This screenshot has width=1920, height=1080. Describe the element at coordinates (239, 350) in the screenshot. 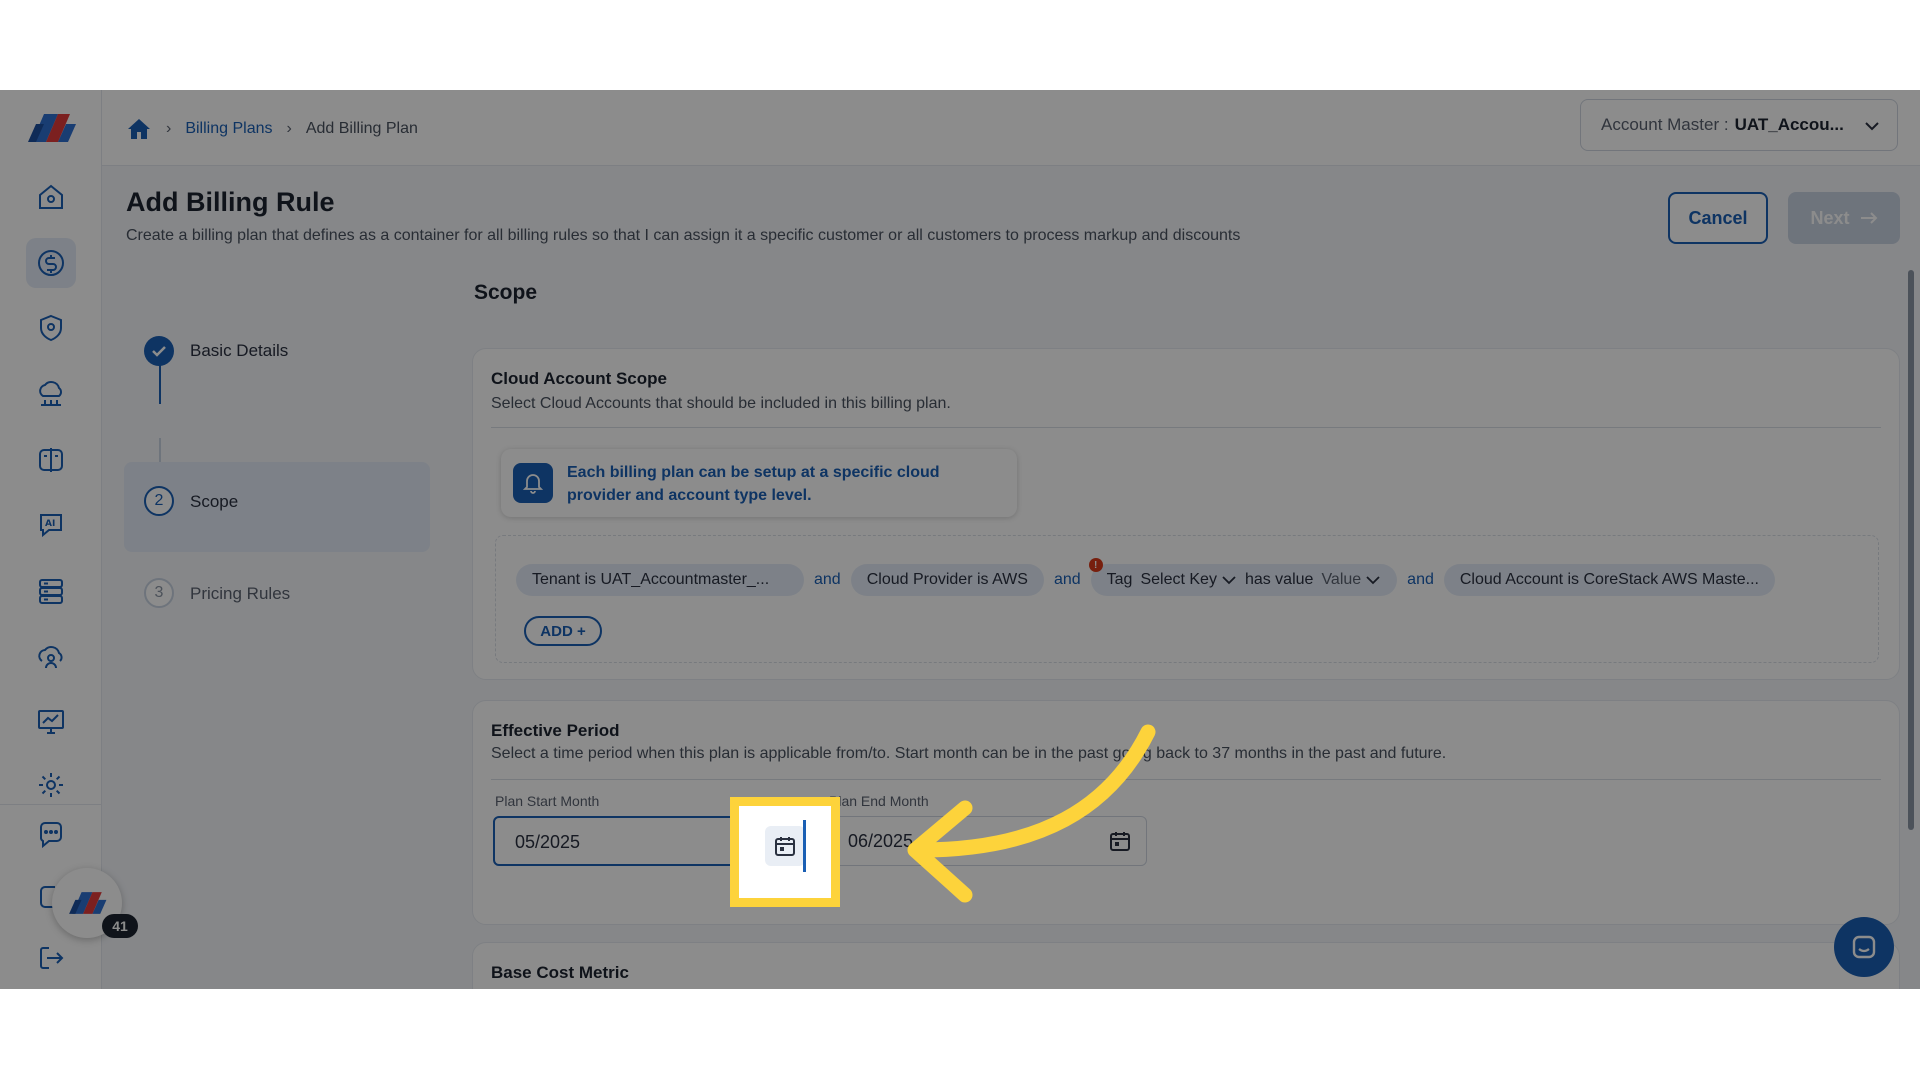

I see `step-label: Basic Details` at that location.